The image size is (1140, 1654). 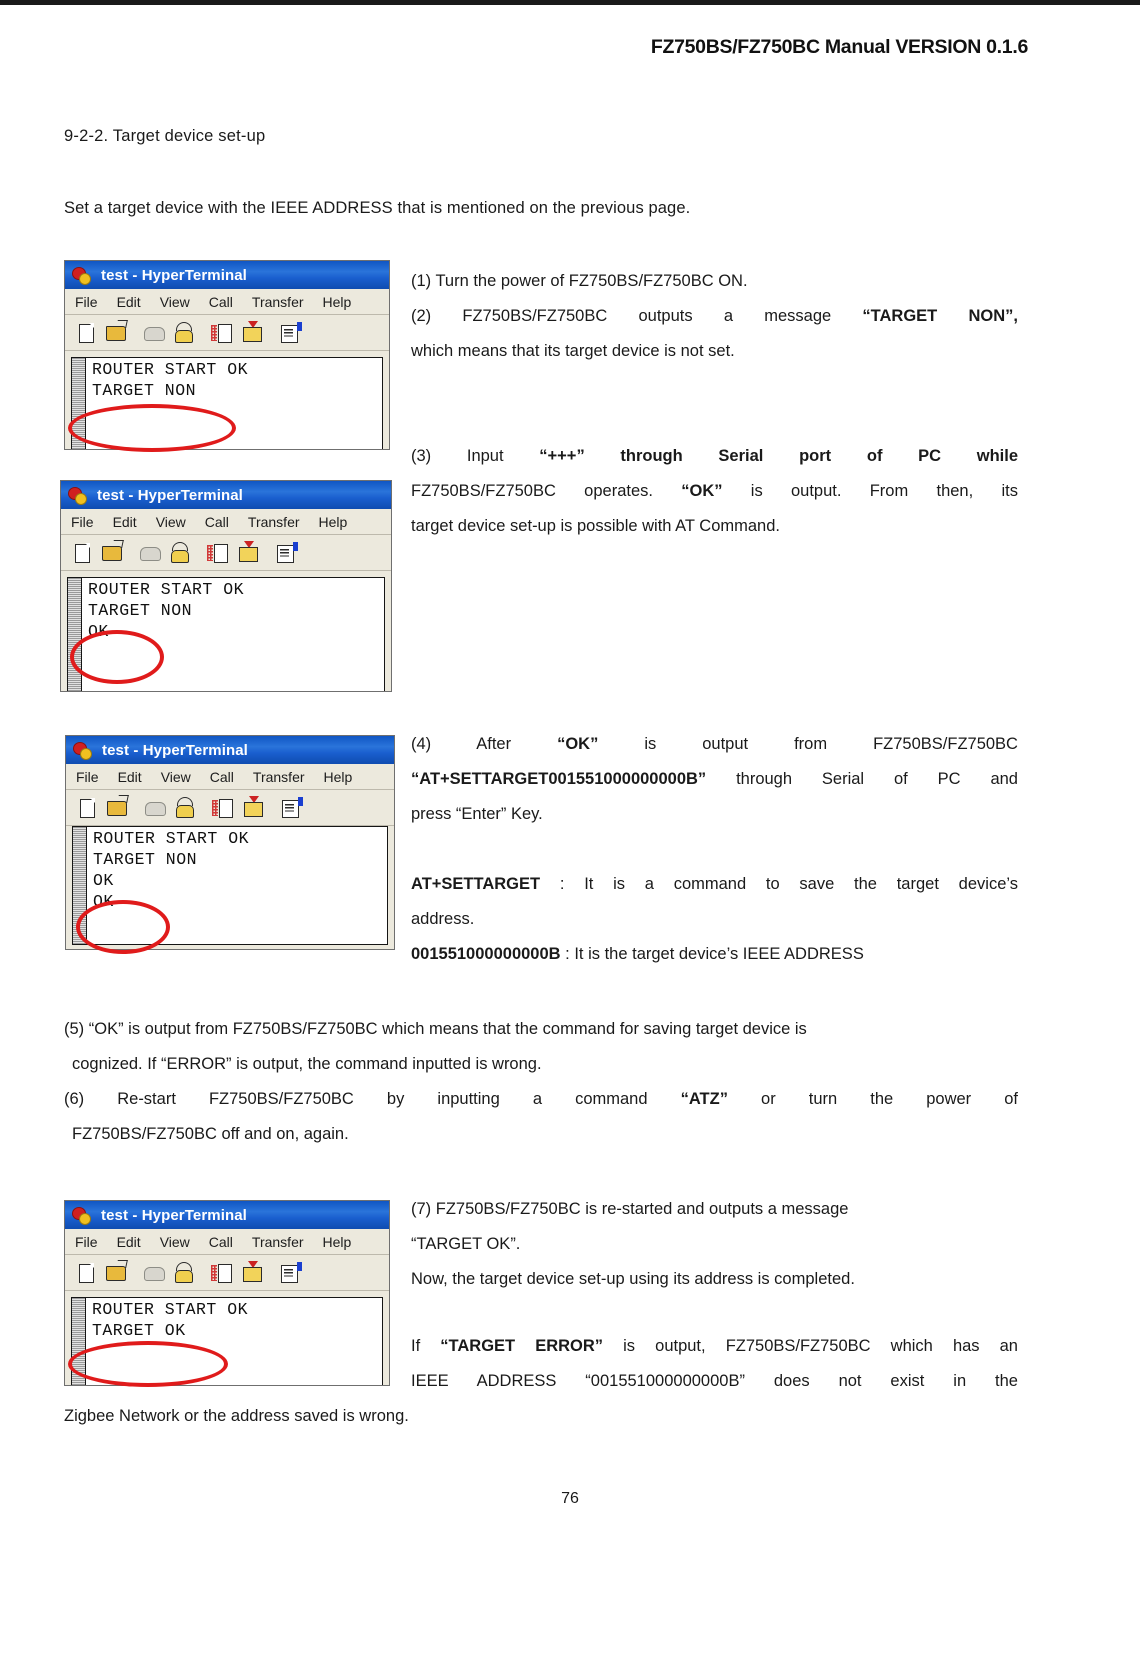 I want to click on hyperterminal-app-icon, so click(x=82, y=275).